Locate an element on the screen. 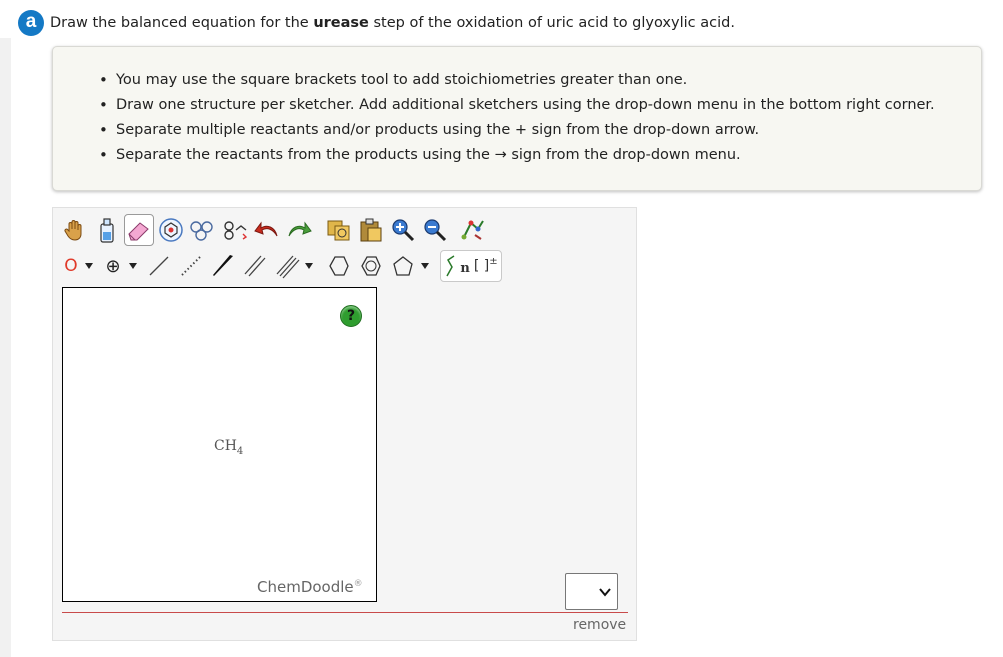 The height and width of the screenshot is (657, 1003). repeat-unit-tool: n [ ] ± is located at coordinates (471, 266).